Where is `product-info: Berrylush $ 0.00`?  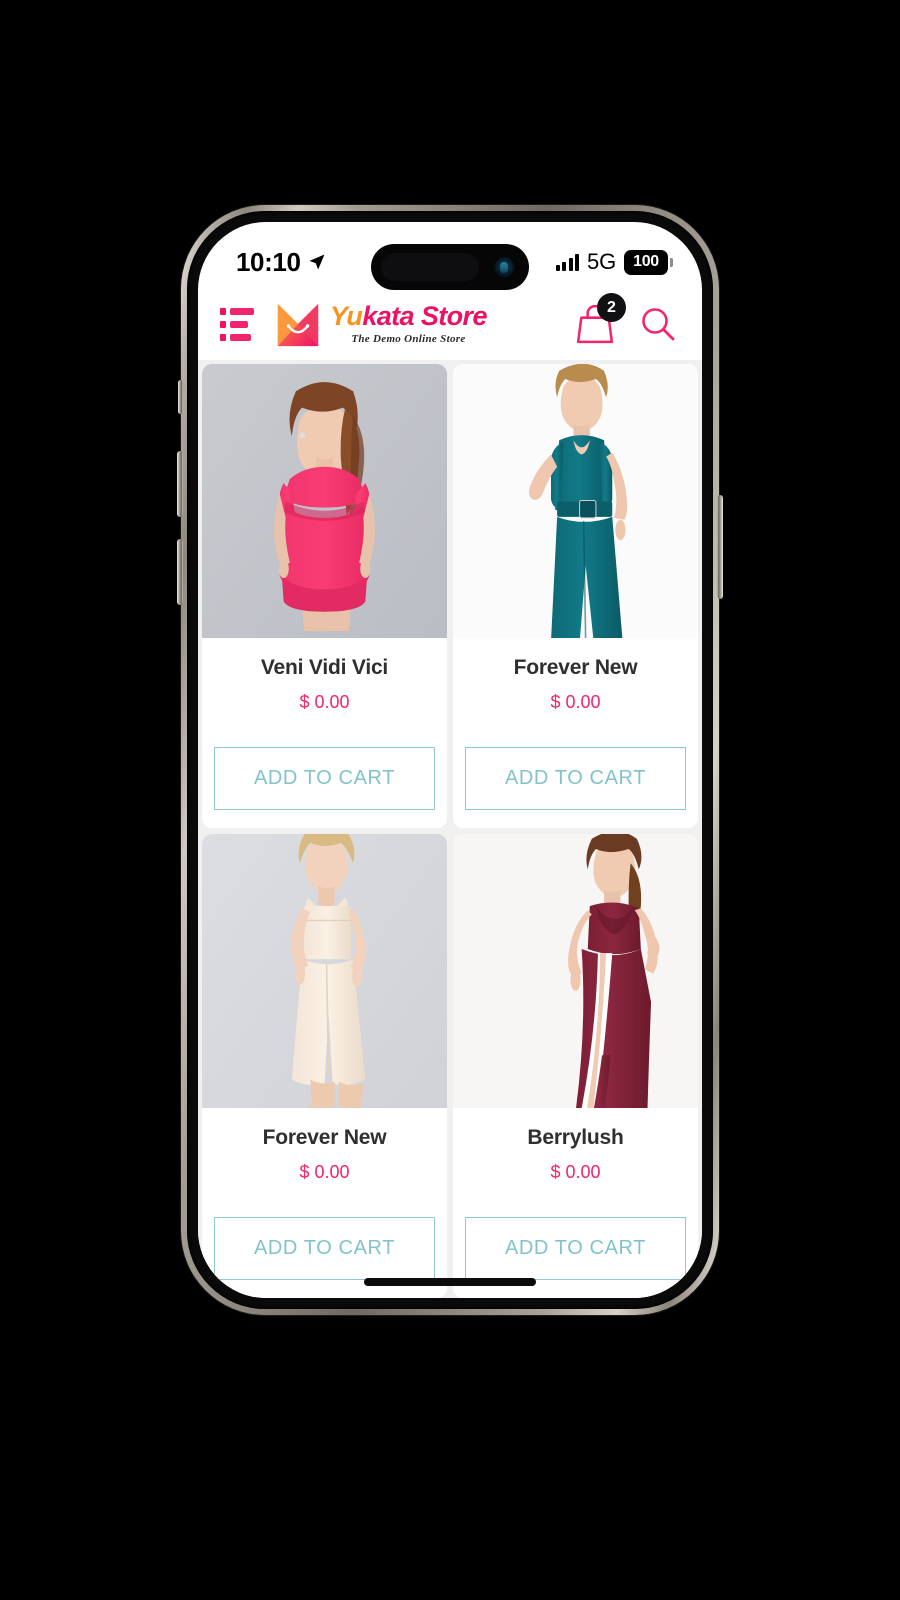 product-info: Berrylush $ 0.00 is located at coordinates (575, 1152).